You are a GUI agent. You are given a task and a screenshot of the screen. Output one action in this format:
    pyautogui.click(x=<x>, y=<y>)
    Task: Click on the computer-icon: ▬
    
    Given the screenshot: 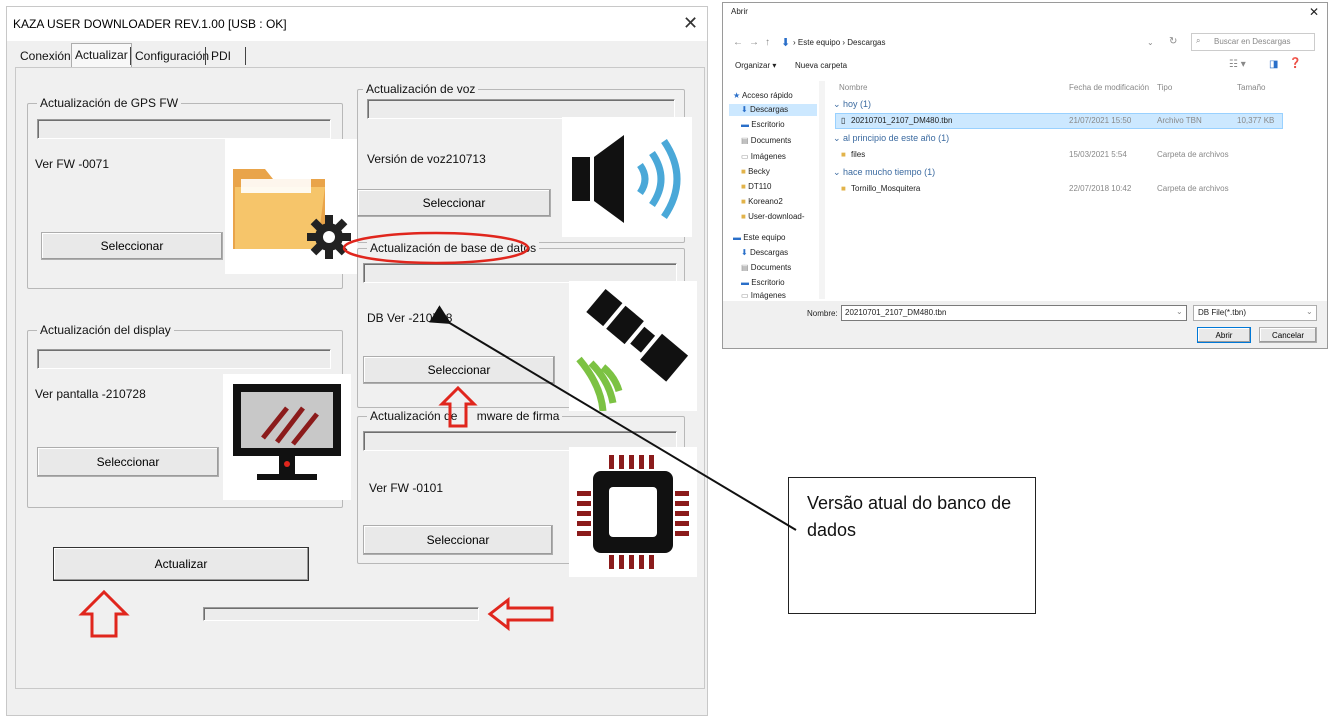 What is the action you would take?
    pyautogui.click(x=737, y=237)
    